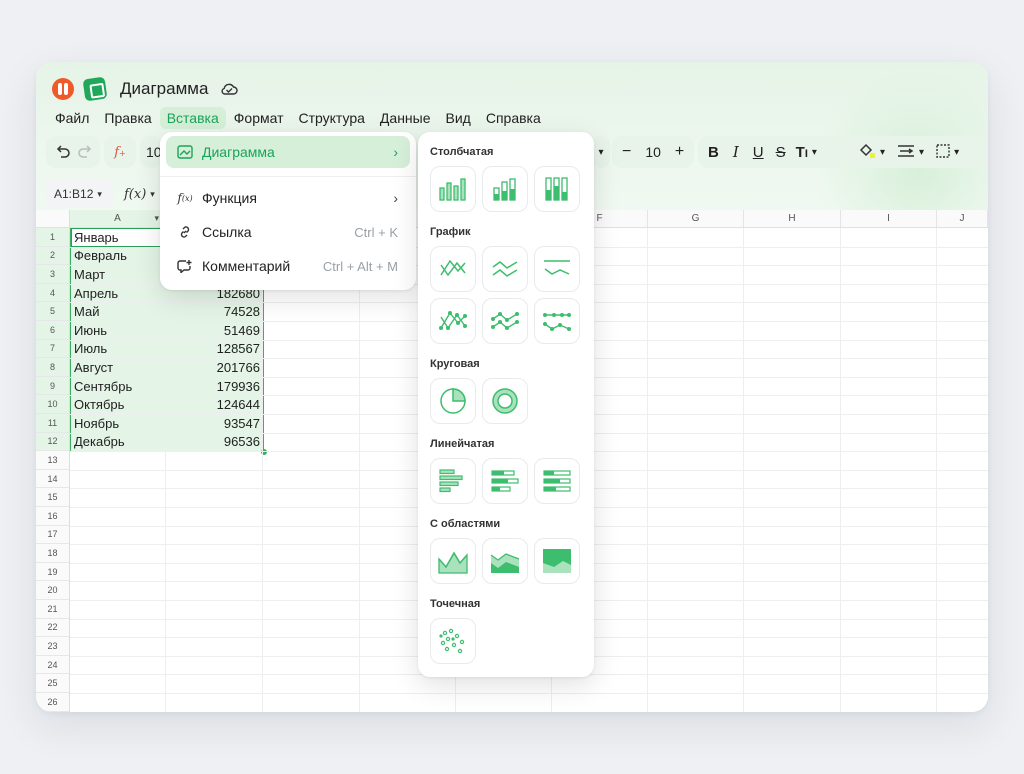 Image resolution: width=1024 pixels, height=774 pixels. I want to click on line-chart-stacked-icon, so click(505, 269).